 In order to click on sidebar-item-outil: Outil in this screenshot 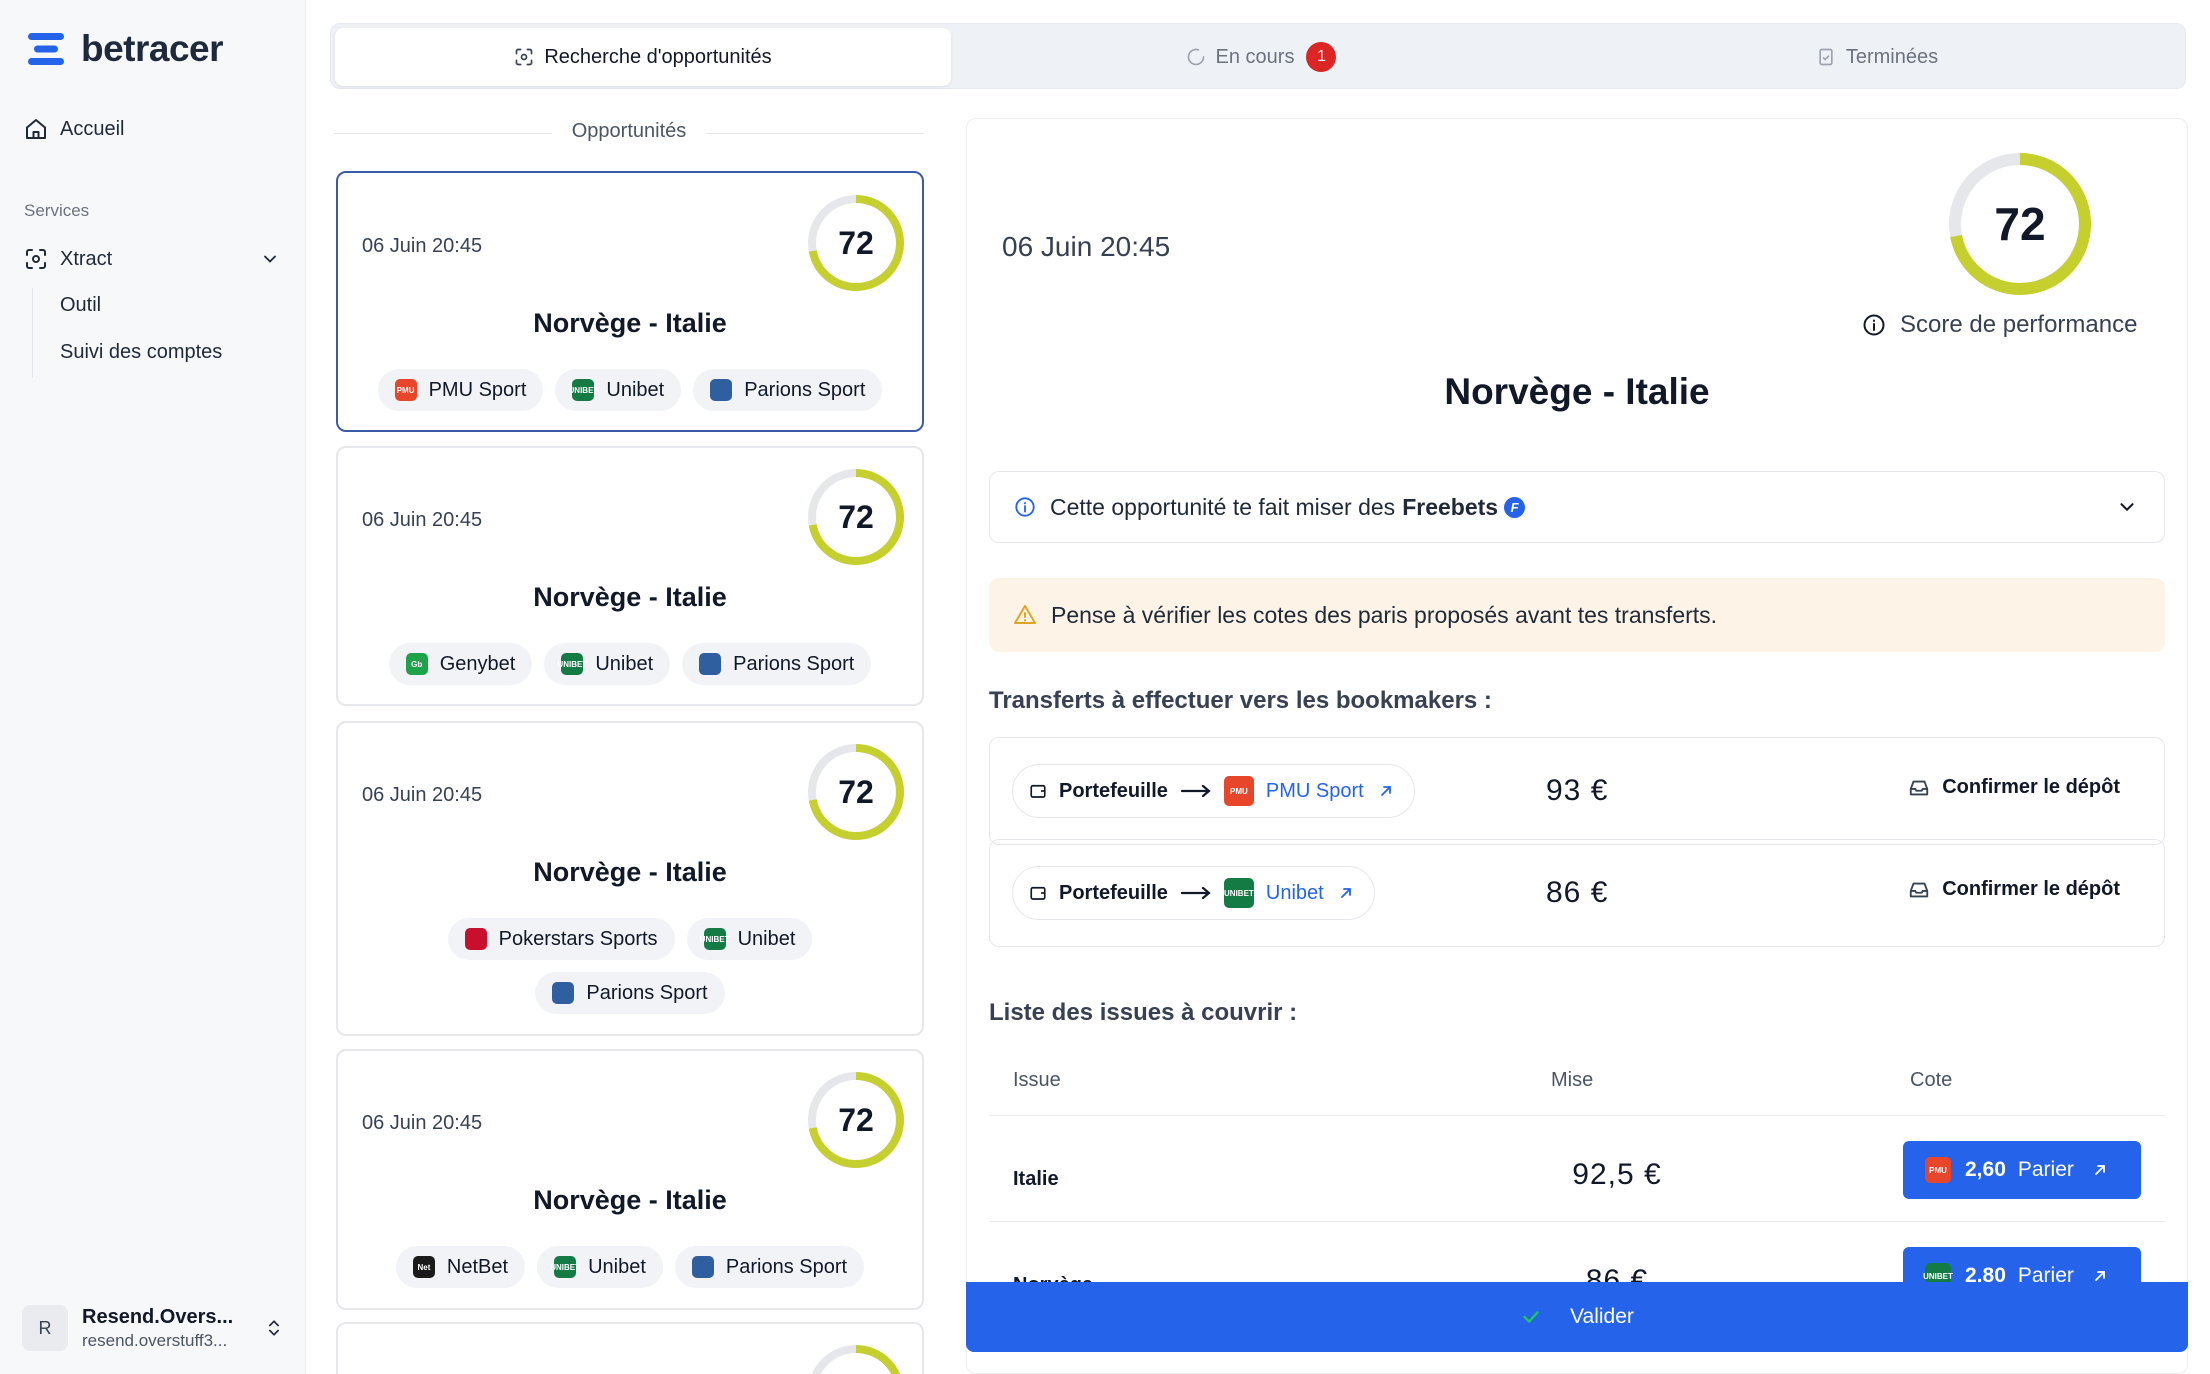, I will do `click(80, 305)`.